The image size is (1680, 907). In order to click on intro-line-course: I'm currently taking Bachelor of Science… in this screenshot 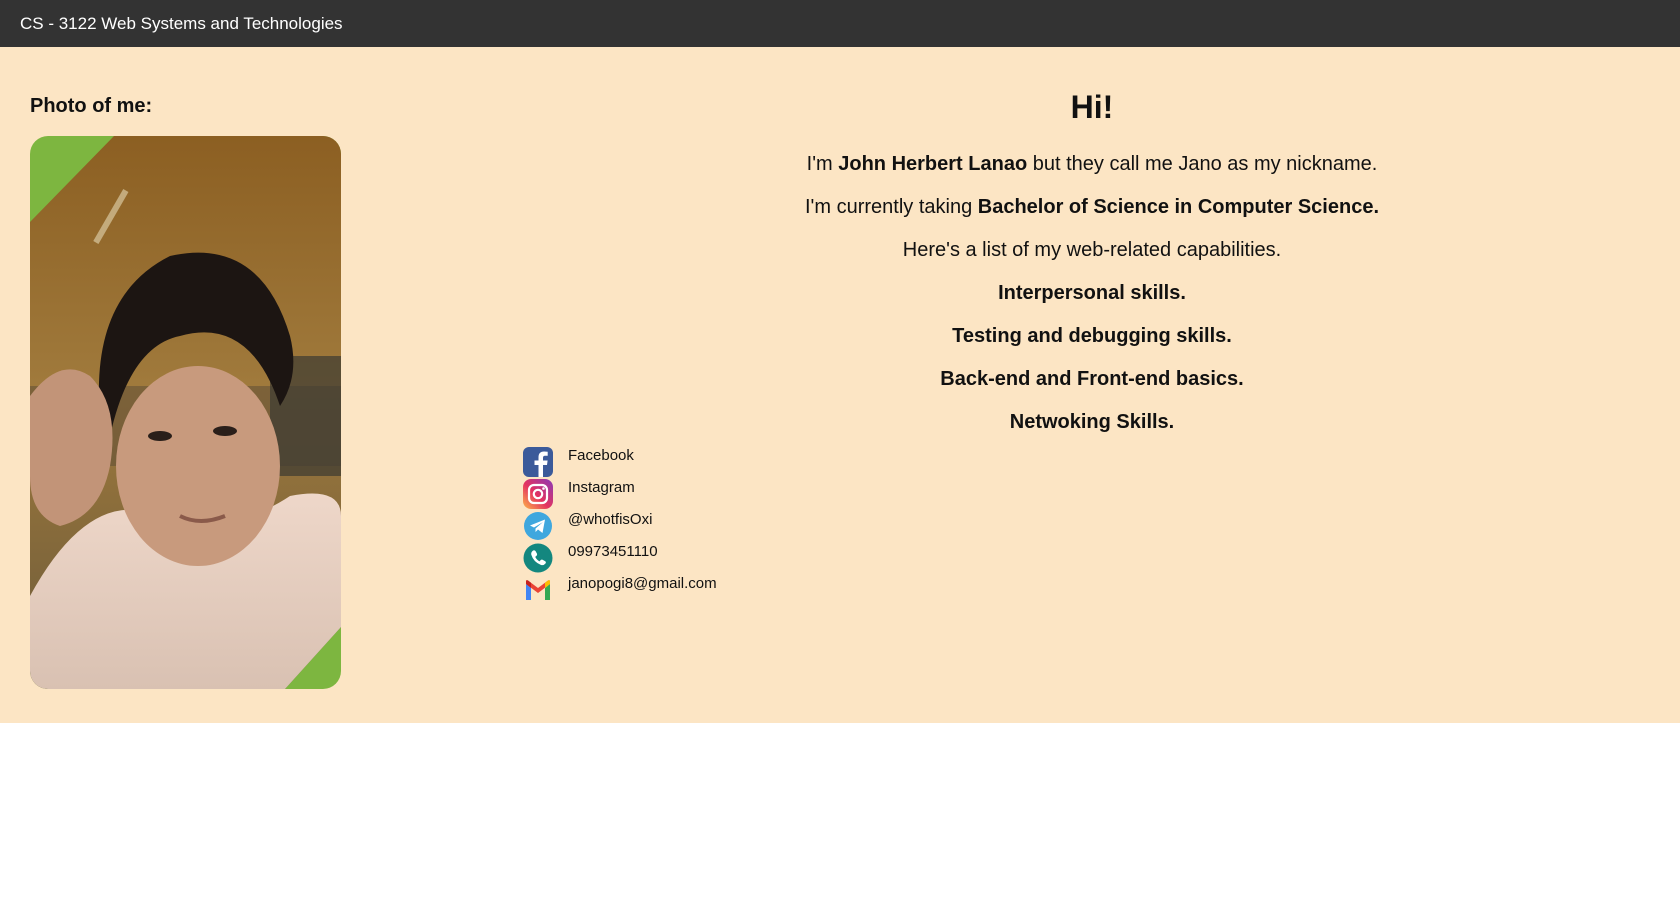, I will do `click(1092, 207)`.